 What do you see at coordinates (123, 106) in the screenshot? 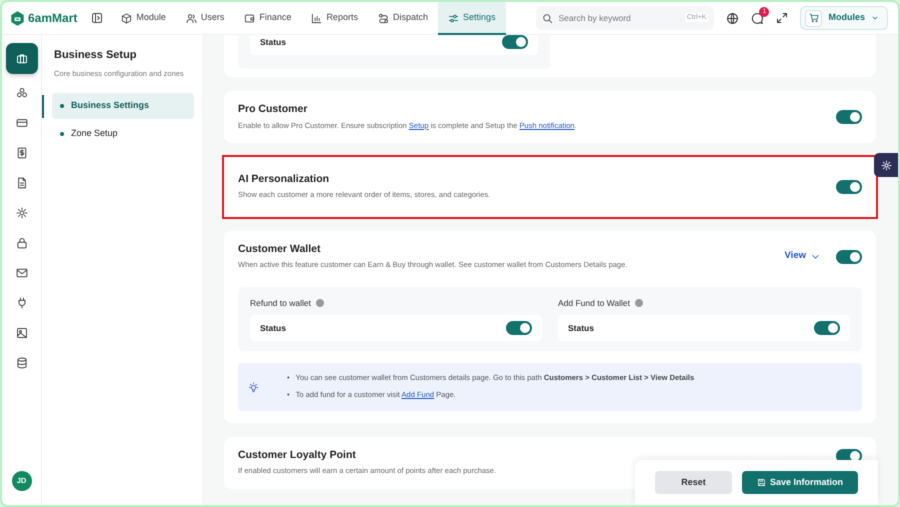
I see `sidebar-item: Business Settings` at bounding box center [123, 106].